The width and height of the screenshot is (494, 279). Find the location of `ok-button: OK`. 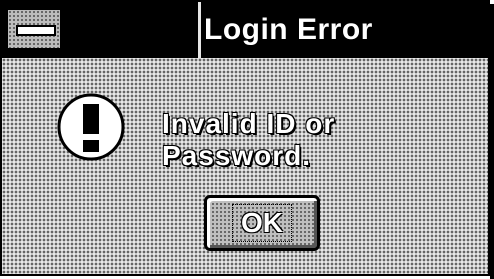

ok-button: OK is located at coordinates (262, 223).